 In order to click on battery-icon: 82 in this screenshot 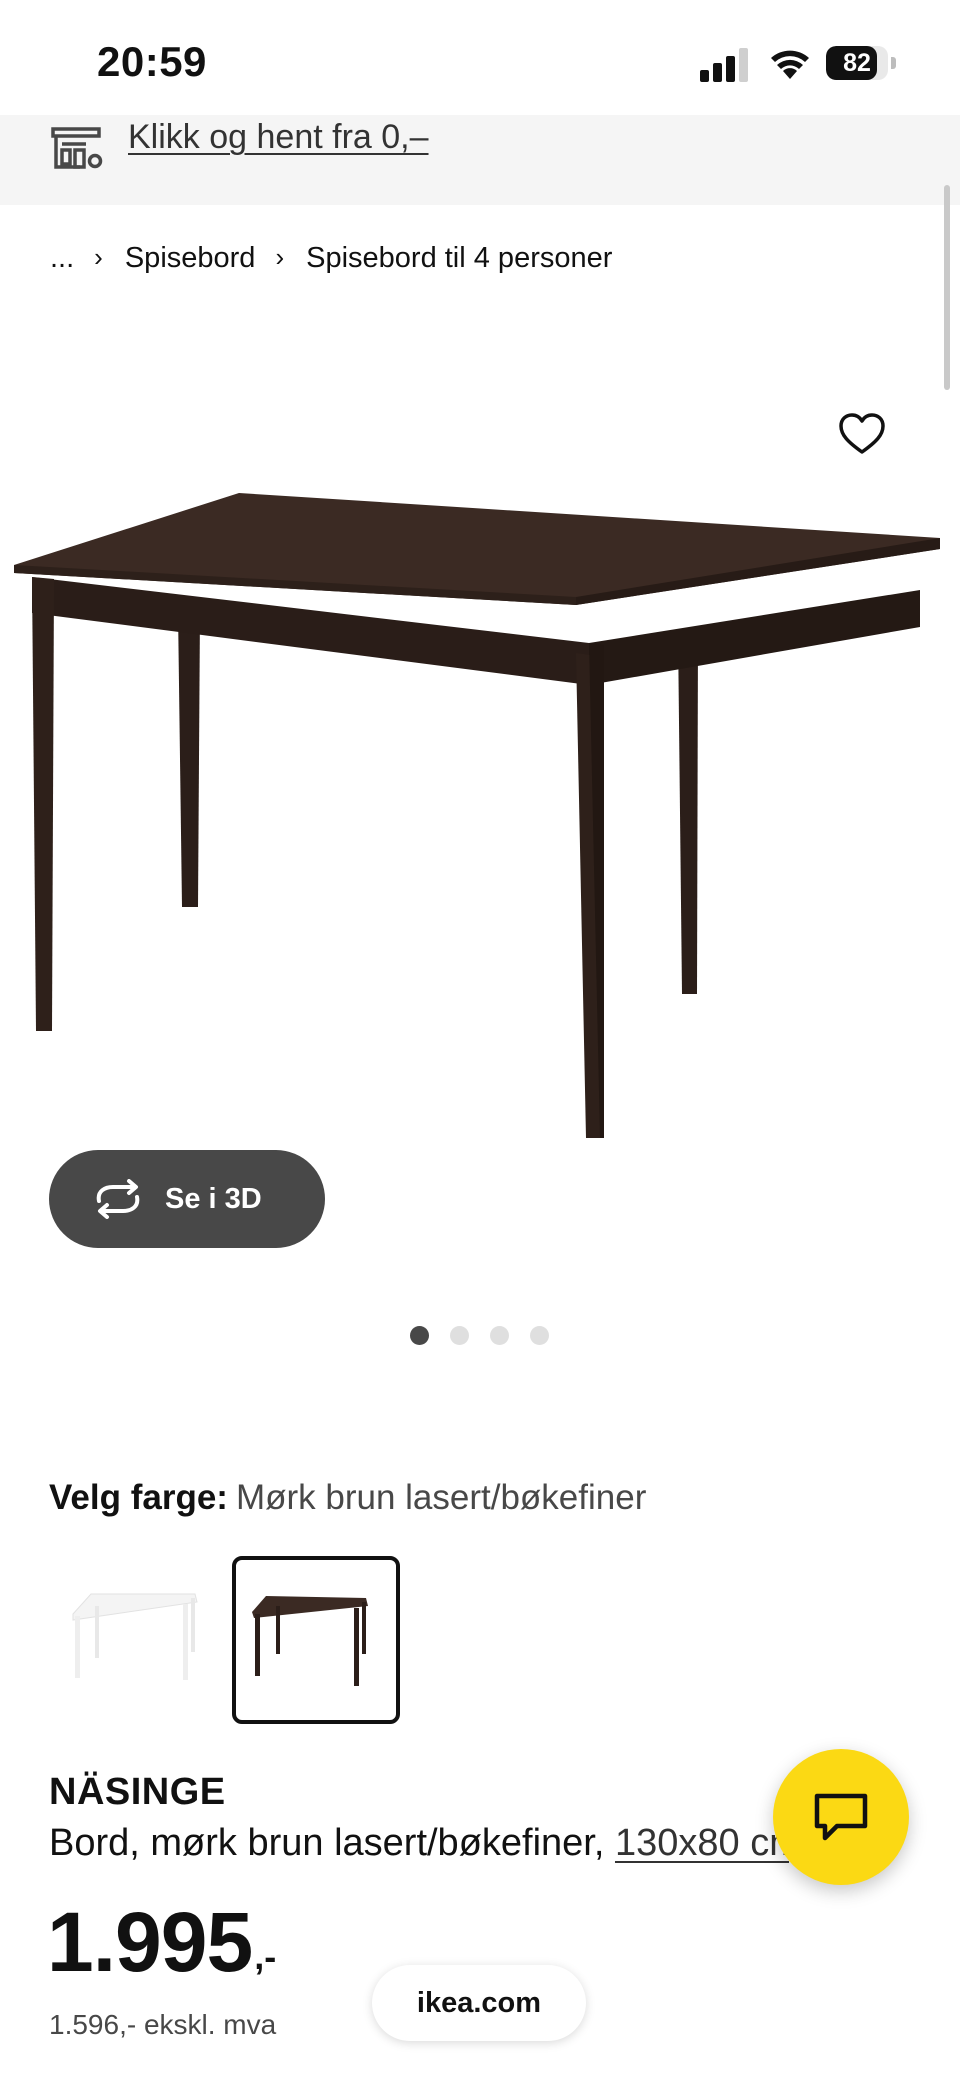, I will do `click(862, 64)`.